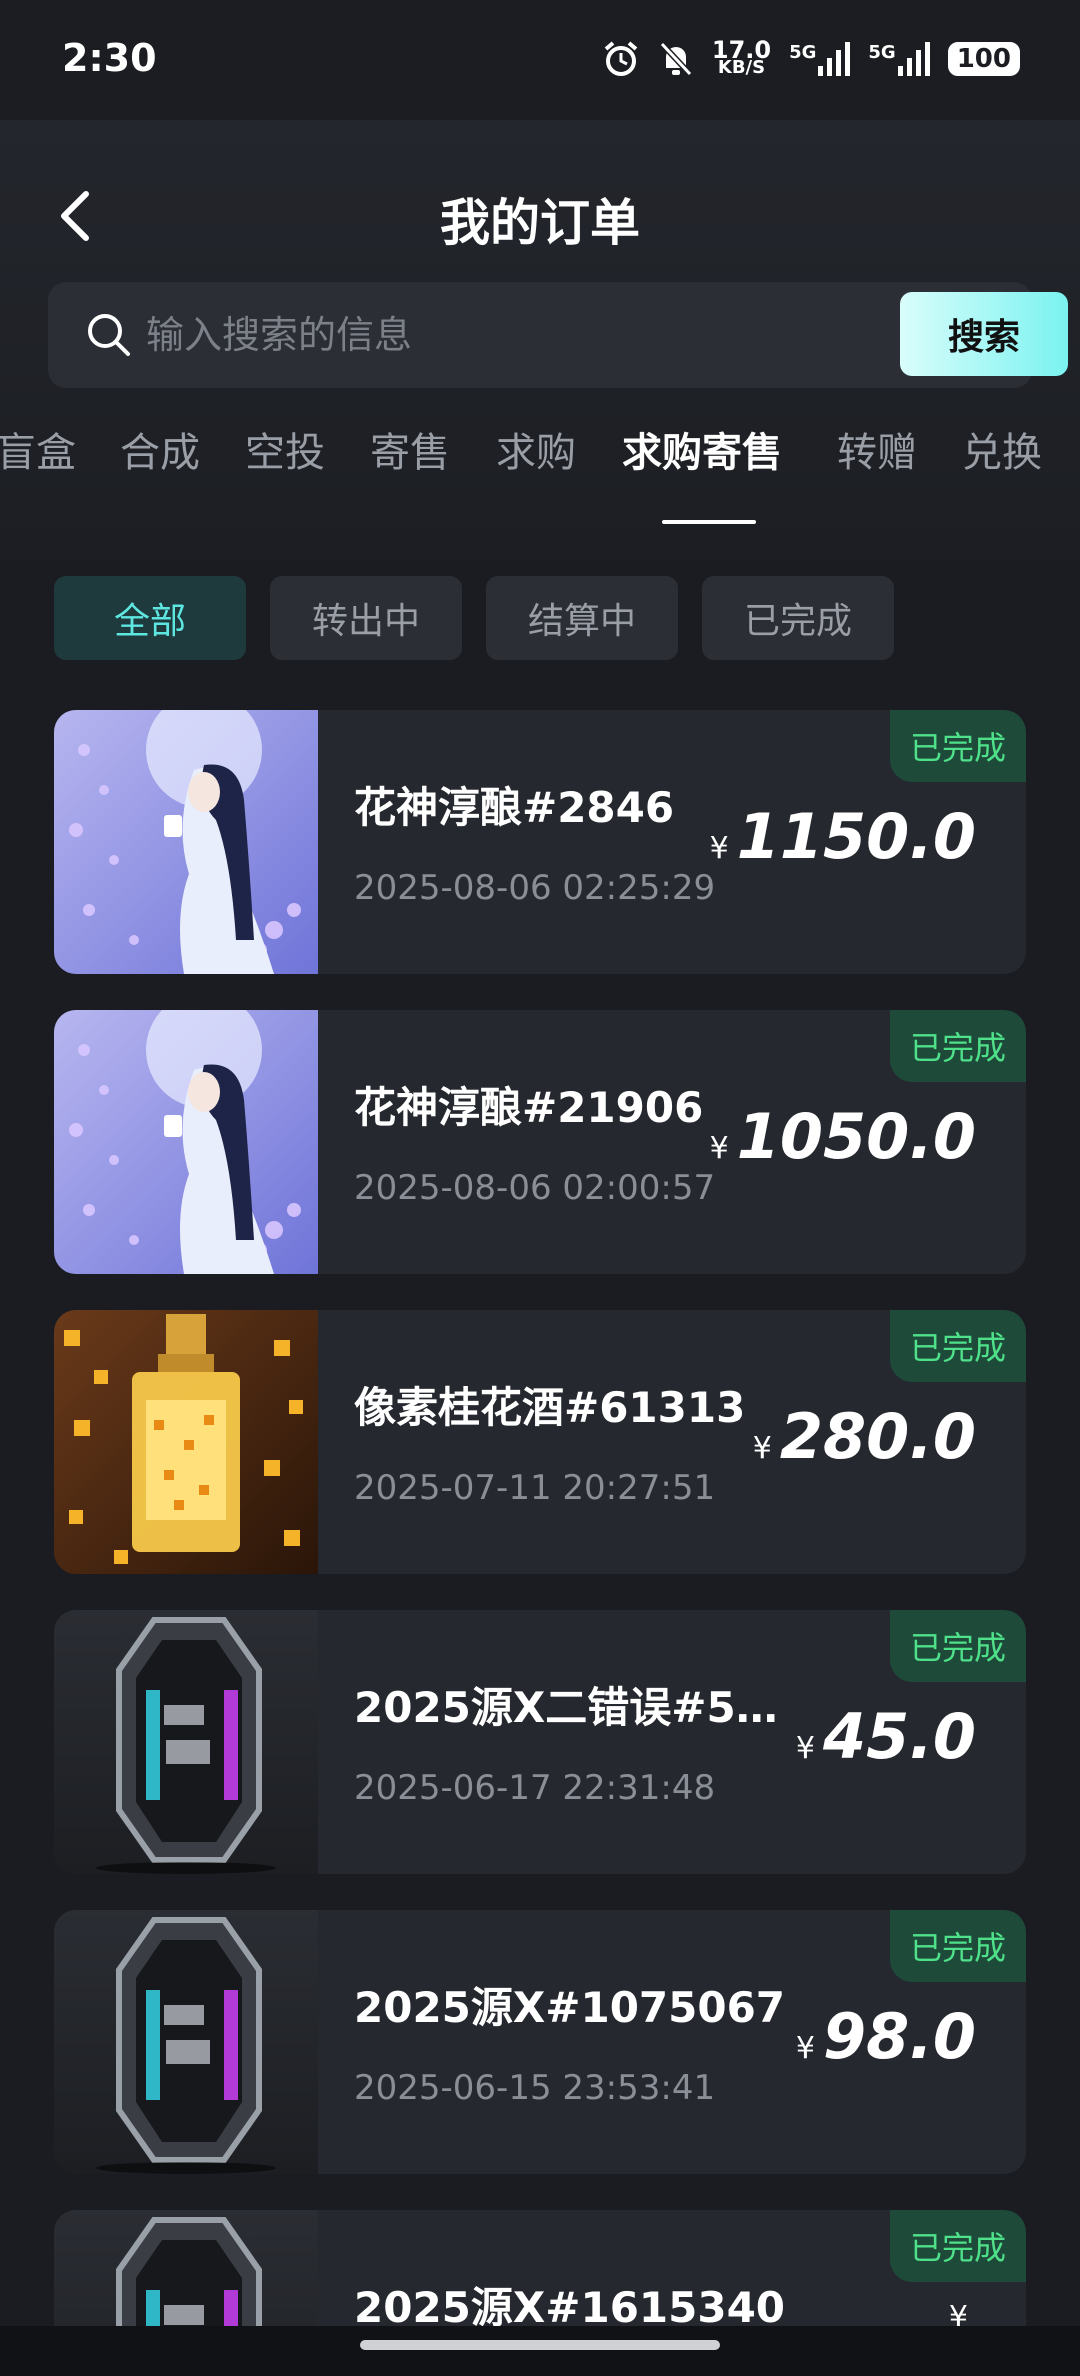 The image size is (1080, 2376). Describe the element at coordinates (366, 618) in the screenshot. I see `filter-transferring: 转出中` at that location.